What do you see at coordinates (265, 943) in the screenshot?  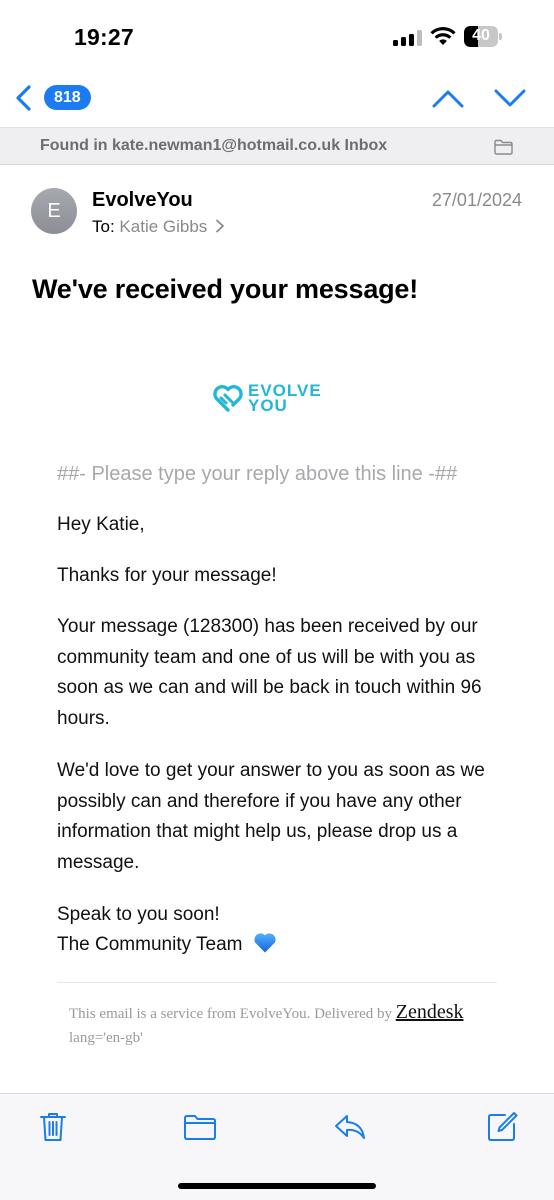 I see `blue-heart-icon` at bounding box center [265, 943].